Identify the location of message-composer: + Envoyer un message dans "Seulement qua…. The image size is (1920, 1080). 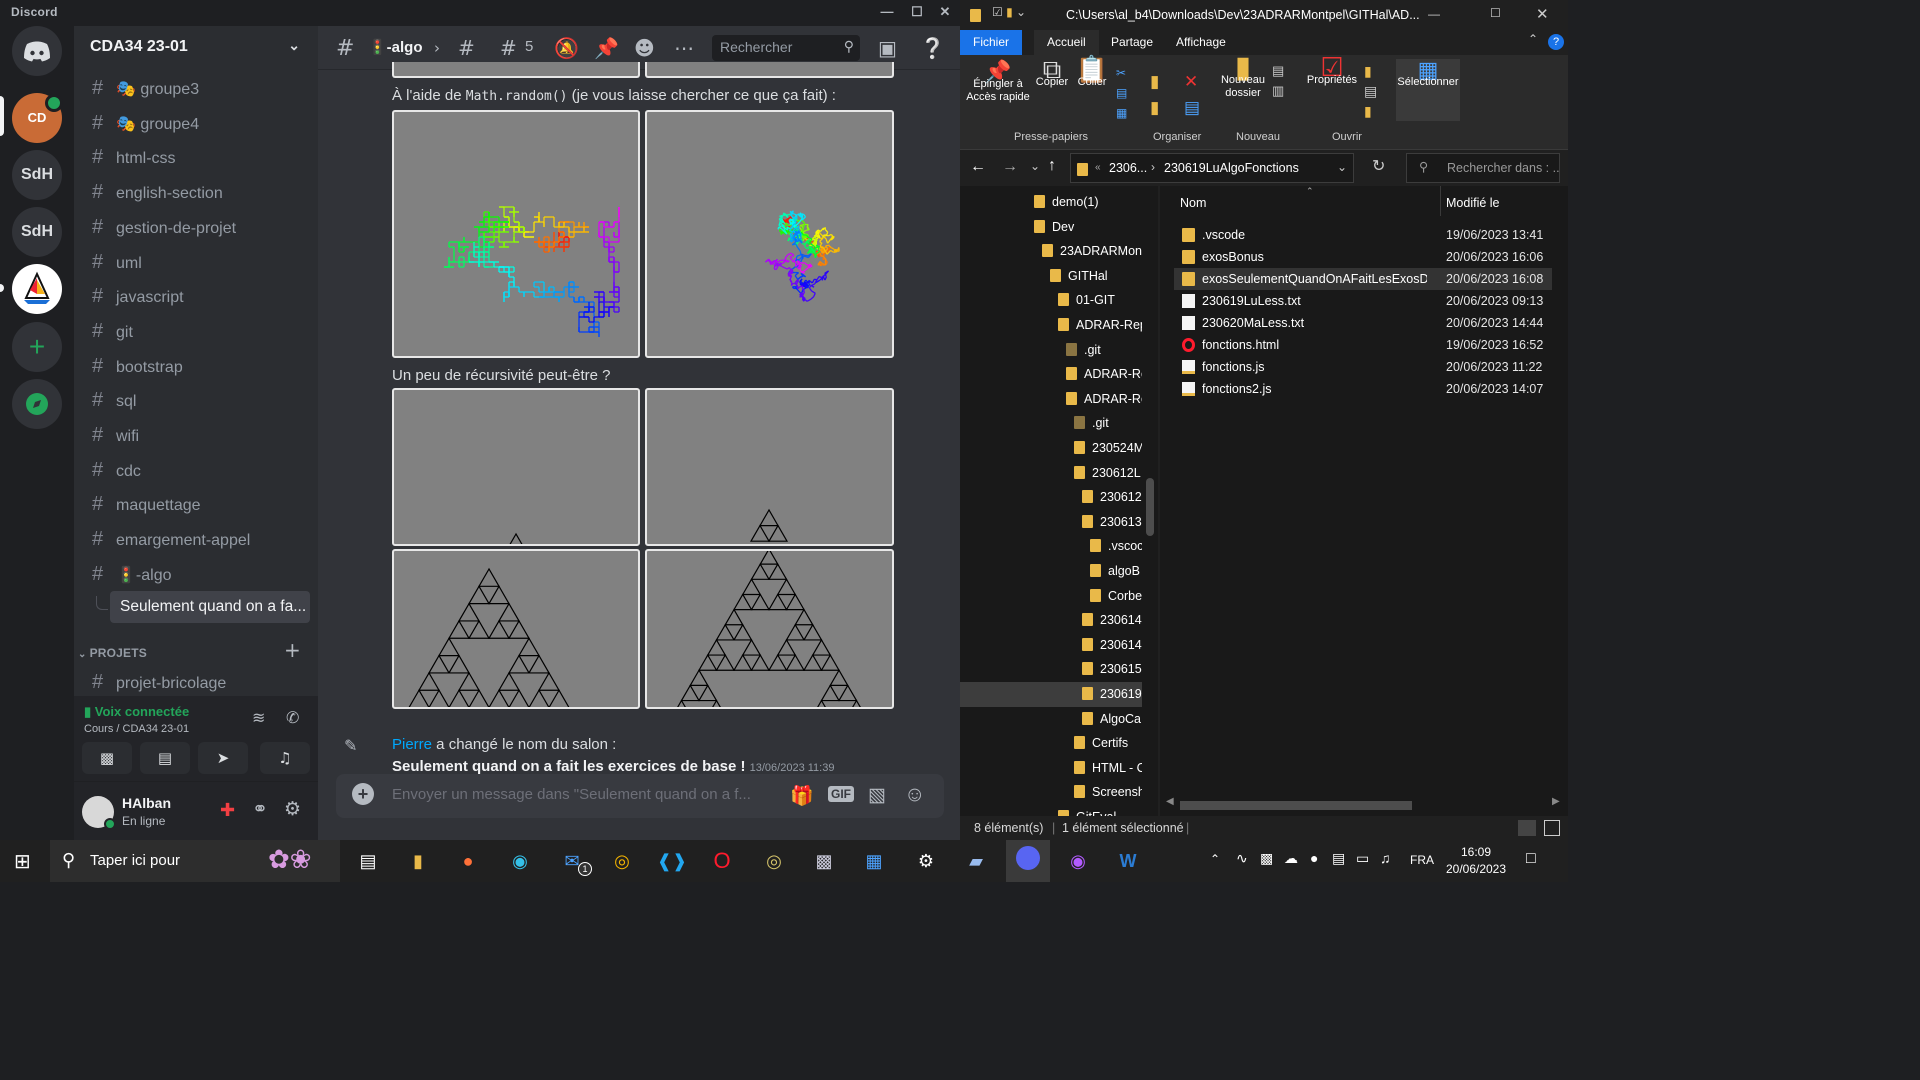
(640, 796).